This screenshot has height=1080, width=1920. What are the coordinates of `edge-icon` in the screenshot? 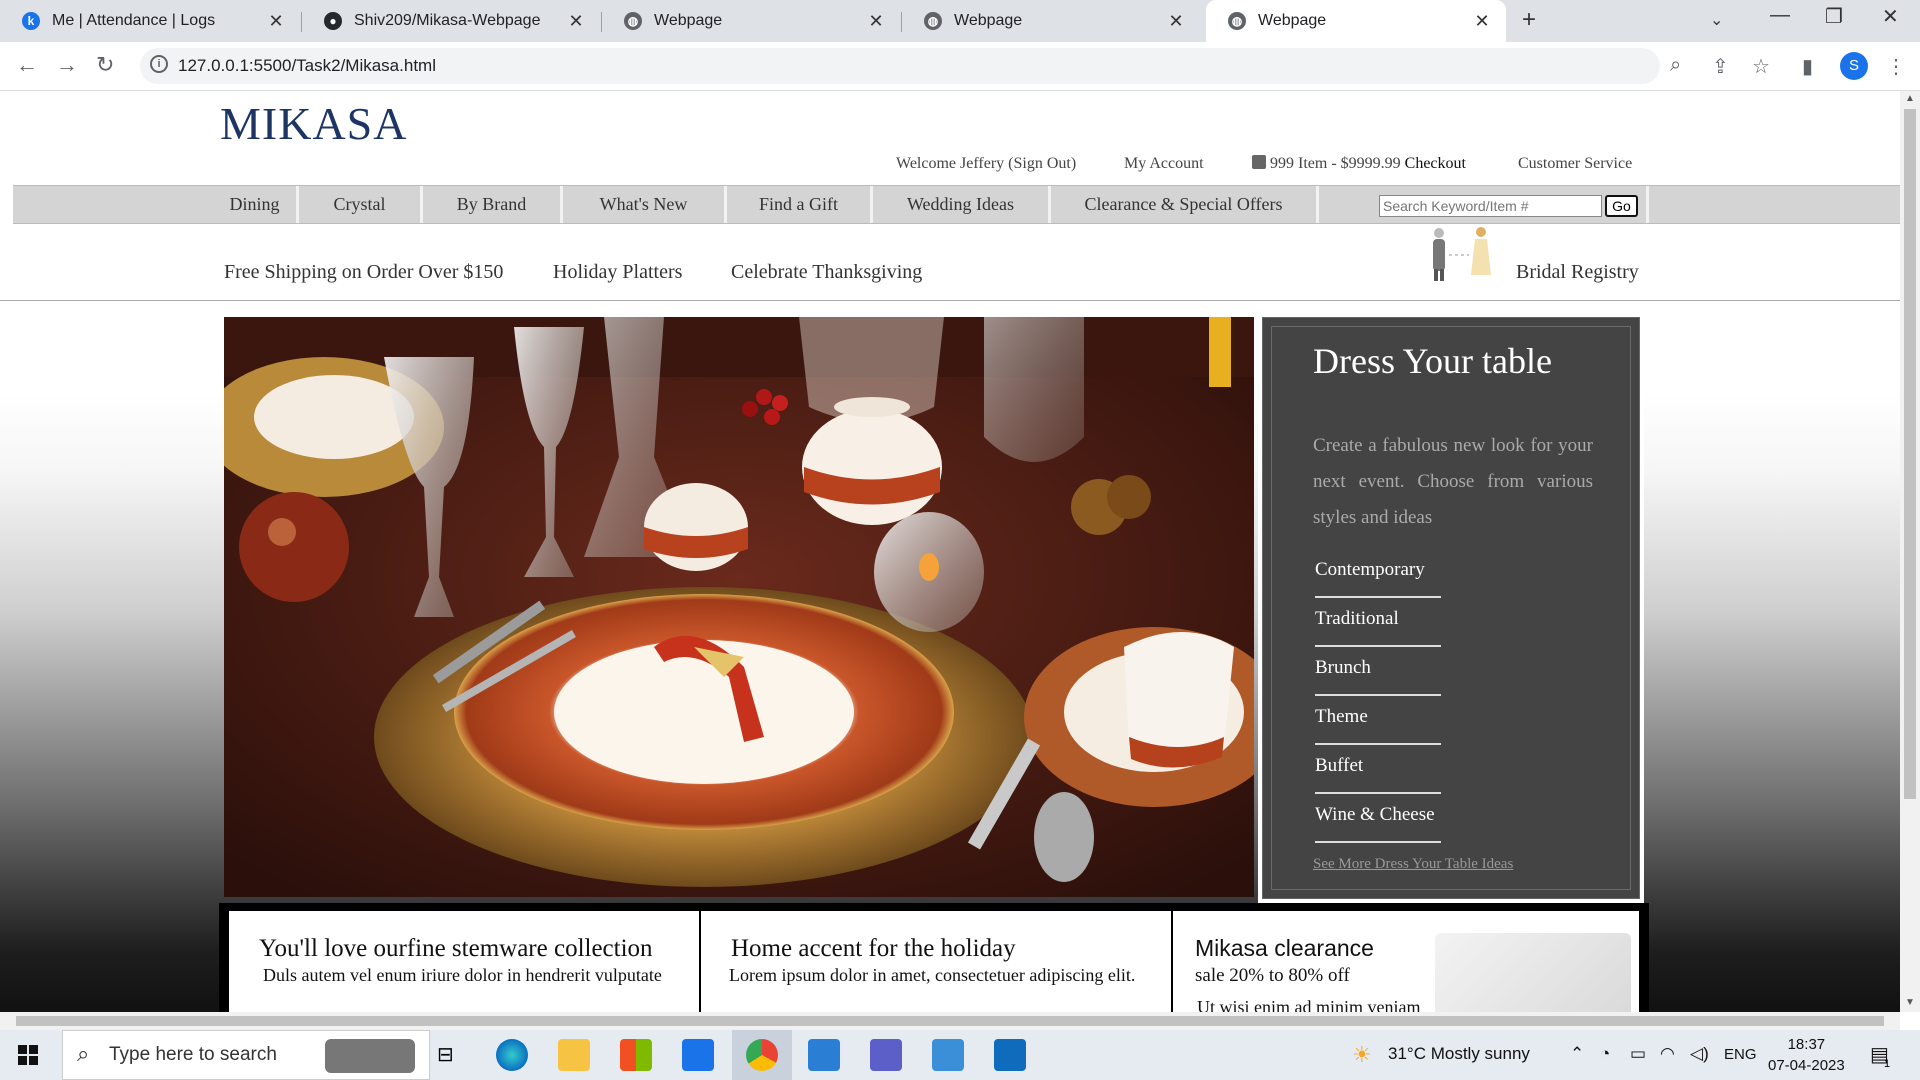 It's located at (512, 1055).